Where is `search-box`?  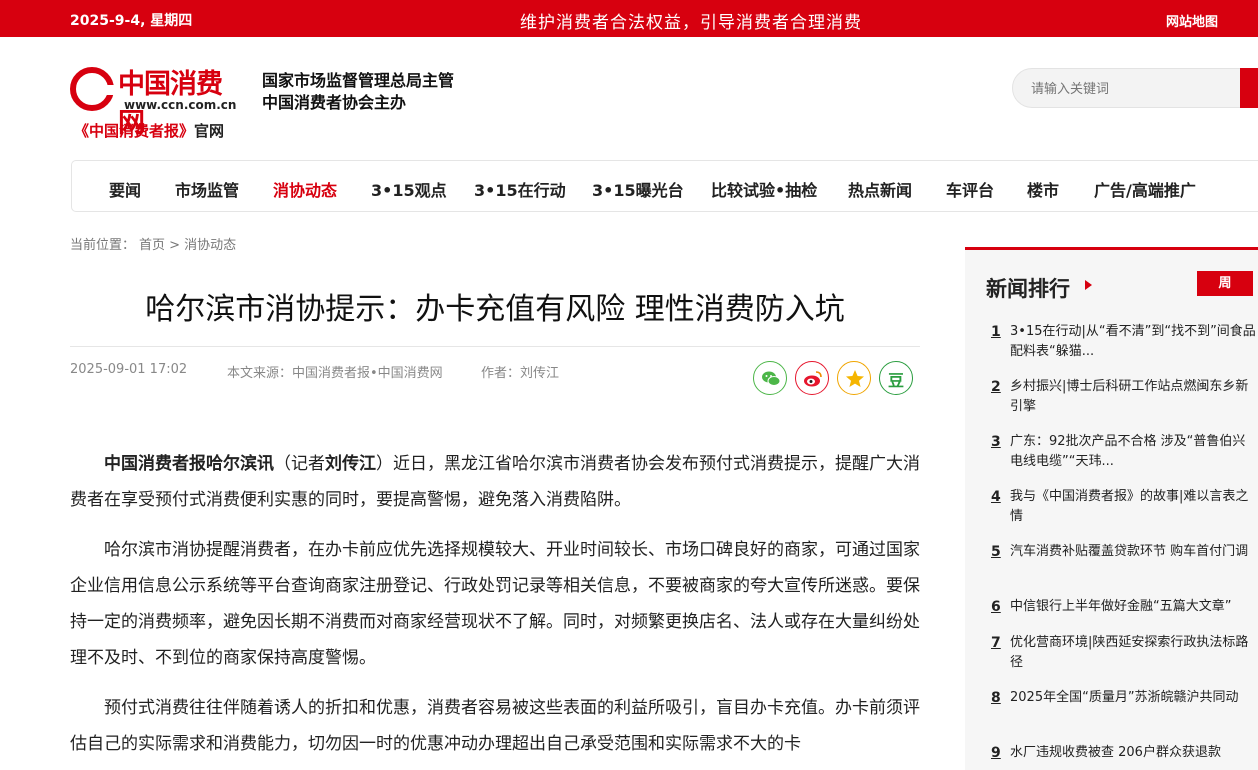
search-box is located at coordinates (1135, 88).